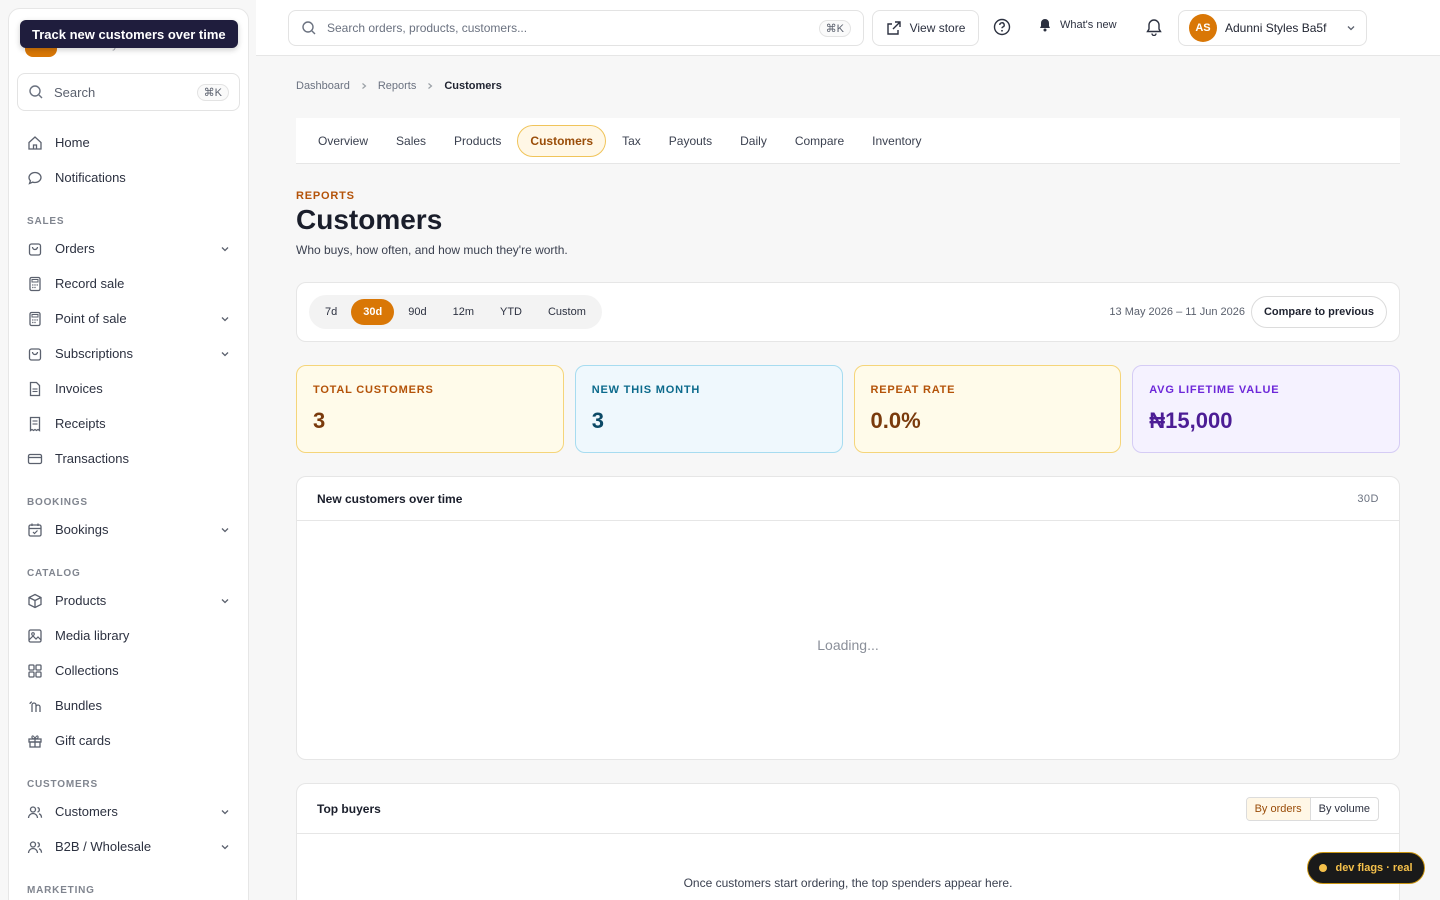  I want to click on sidebar-item-label: Bookings, so click(82, 529).